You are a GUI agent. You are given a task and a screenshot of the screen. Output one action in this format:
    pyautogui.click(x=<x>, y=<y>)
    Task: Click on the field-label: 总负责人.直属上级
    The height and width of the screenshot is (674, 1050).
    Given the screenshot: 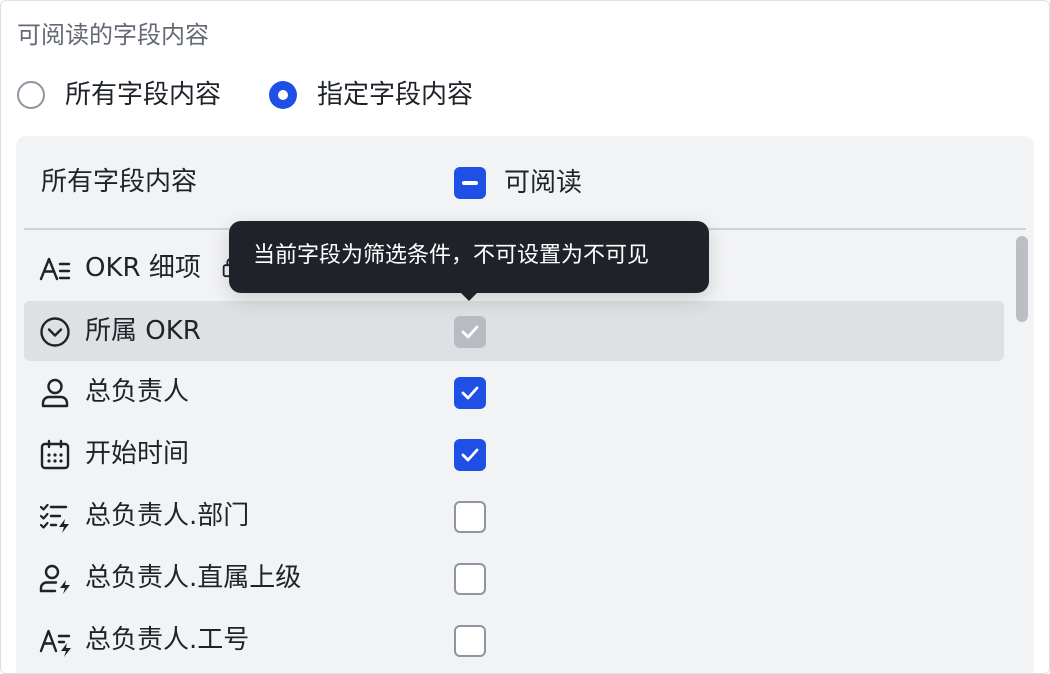 What is the action you would take?
    pyautogui.click(x=193, y=578)
    